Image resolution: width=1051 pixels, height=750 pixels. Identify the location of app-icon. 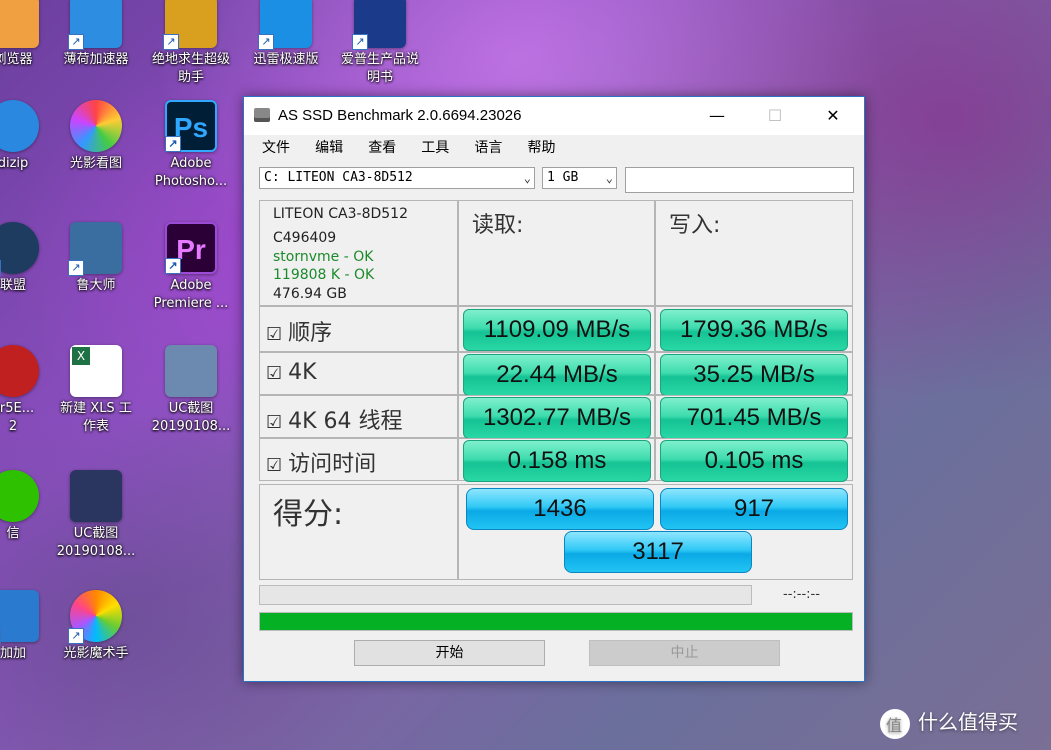
(262, 115).